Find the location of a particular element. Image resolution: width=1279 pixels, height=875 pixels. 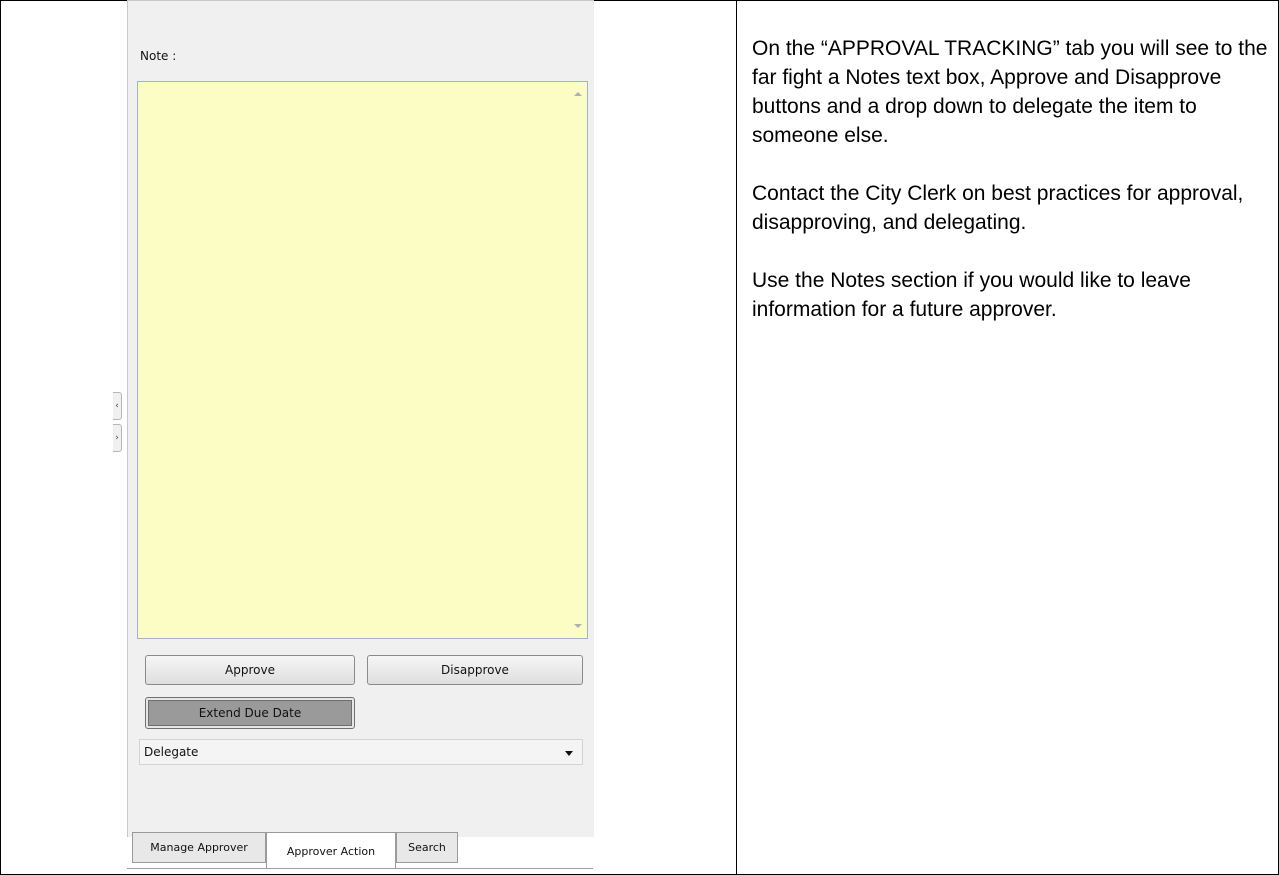

chevron-down-icon is located at coordinates (569, 753).